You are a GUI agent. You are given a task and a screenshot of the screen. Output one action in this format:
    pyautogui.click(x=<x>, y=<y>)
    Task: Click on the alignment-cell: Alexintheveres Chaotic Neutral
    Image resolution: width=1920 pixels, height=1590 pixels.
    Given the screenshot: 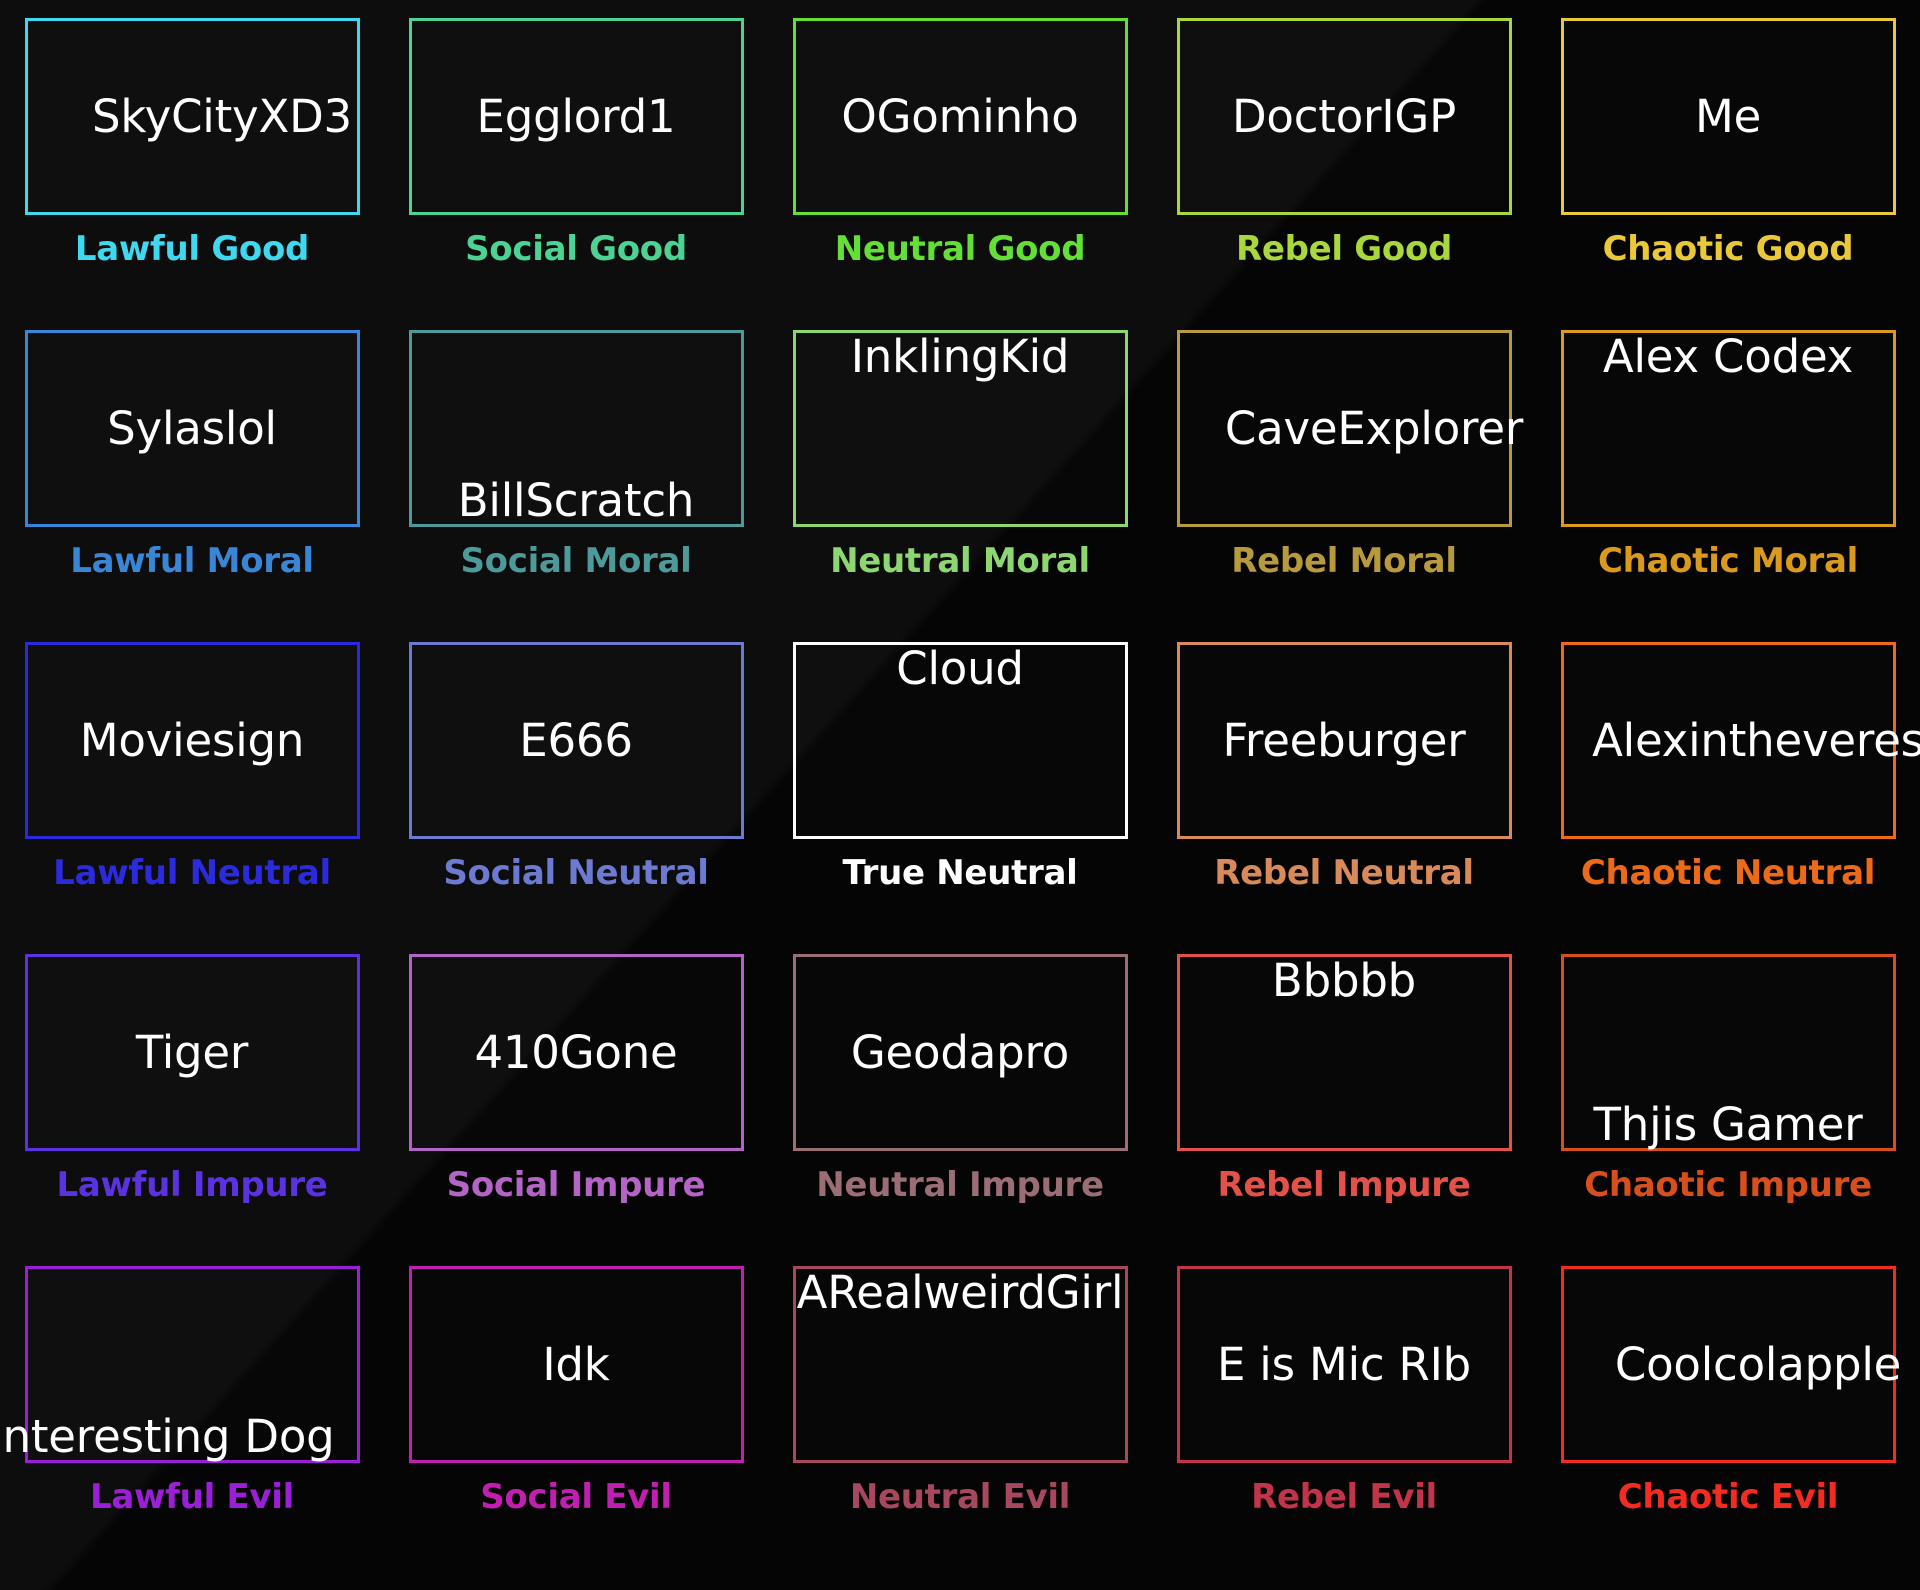 What is the action you would take?
    pyautogui.click(x=1728, y=780)
    